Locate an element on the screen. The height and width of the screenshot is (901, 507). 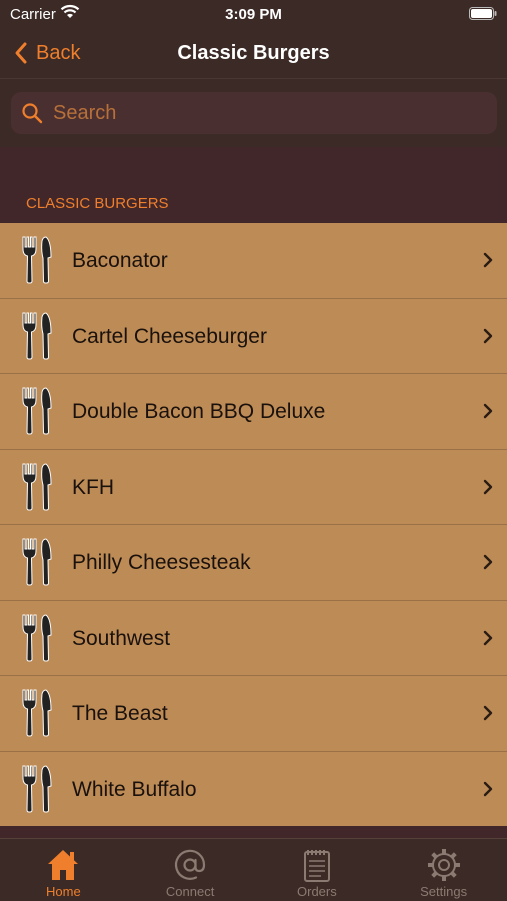
gear-icon is located at coordinates (444, 867).